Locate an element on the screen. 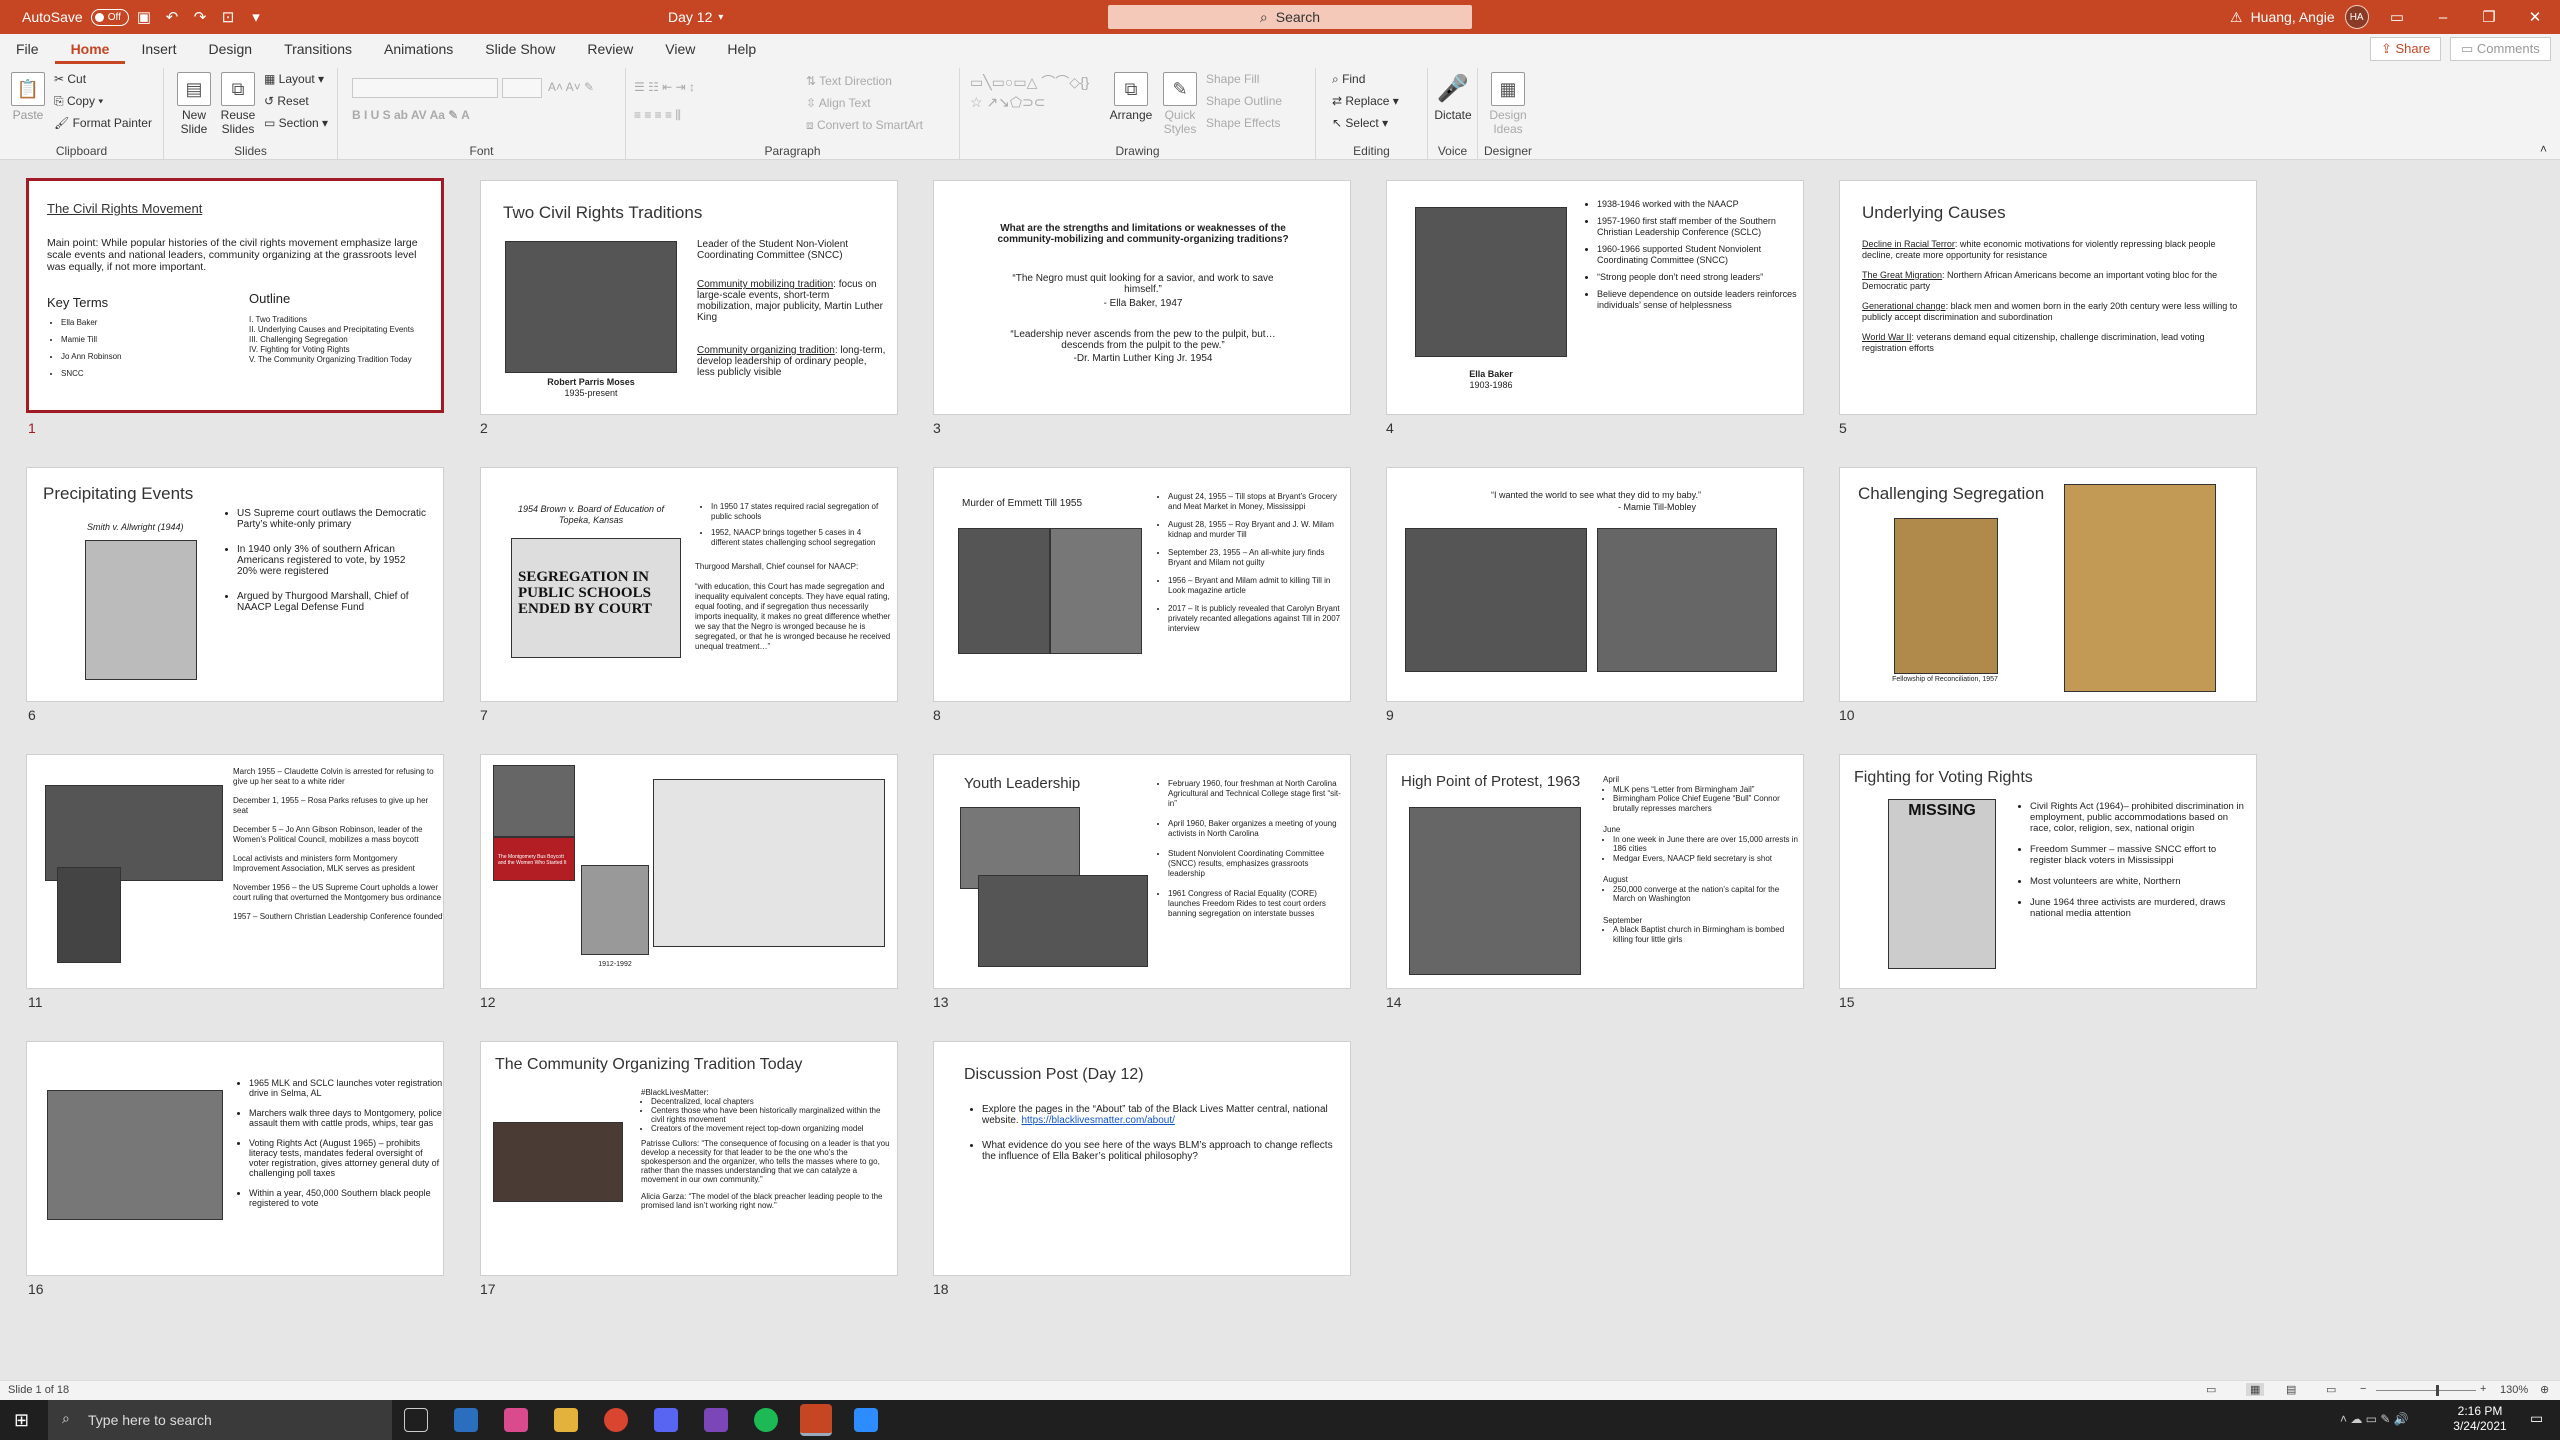  undo-icon: ↶ is located at coordinates (172, 17).